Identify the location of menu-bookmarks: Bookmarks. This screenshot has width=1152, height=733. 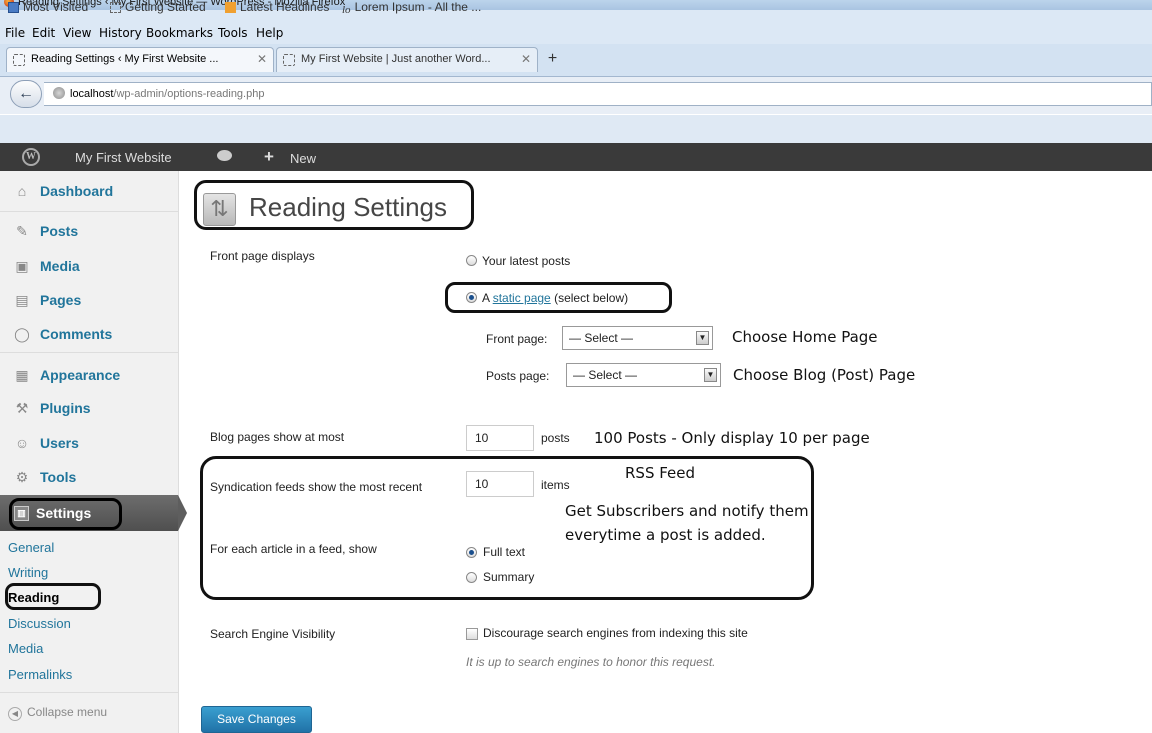
(179, 33).